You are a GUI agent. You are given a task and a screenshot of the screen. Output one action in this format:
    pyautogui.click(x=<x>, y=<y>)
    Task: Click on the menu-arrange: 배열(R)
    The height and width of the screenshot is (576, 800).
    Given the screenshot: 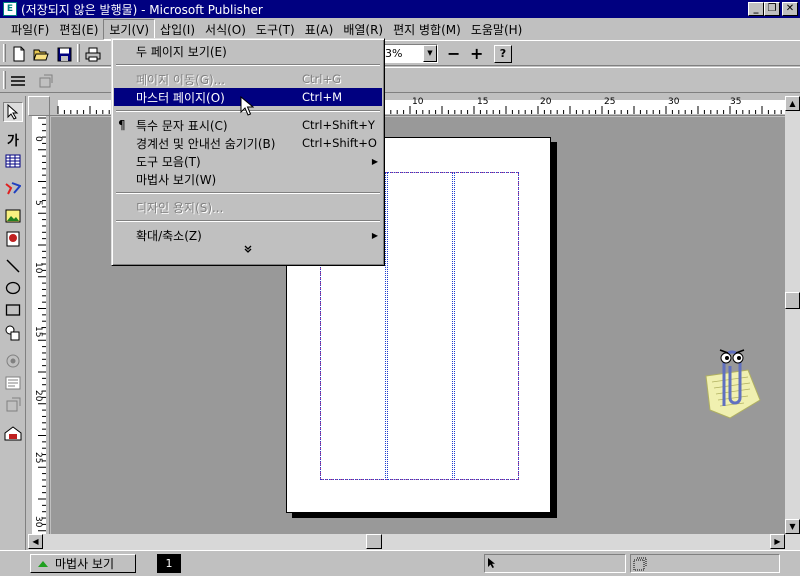 What is the action you would take?
    pyautogui.click(x=363, y=29)
    